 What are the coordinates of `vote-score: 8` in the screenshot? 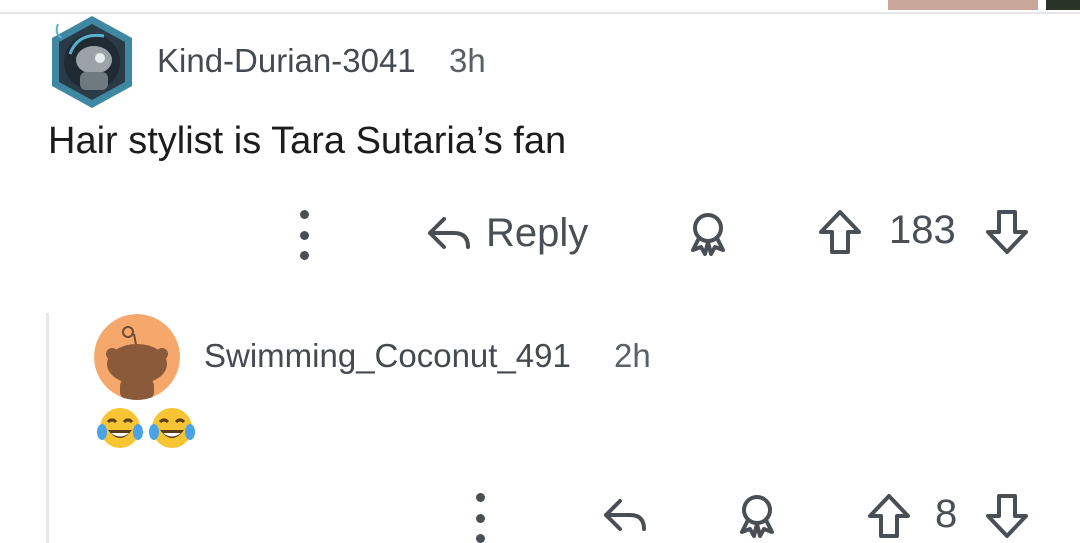 It's located at (946, 514).